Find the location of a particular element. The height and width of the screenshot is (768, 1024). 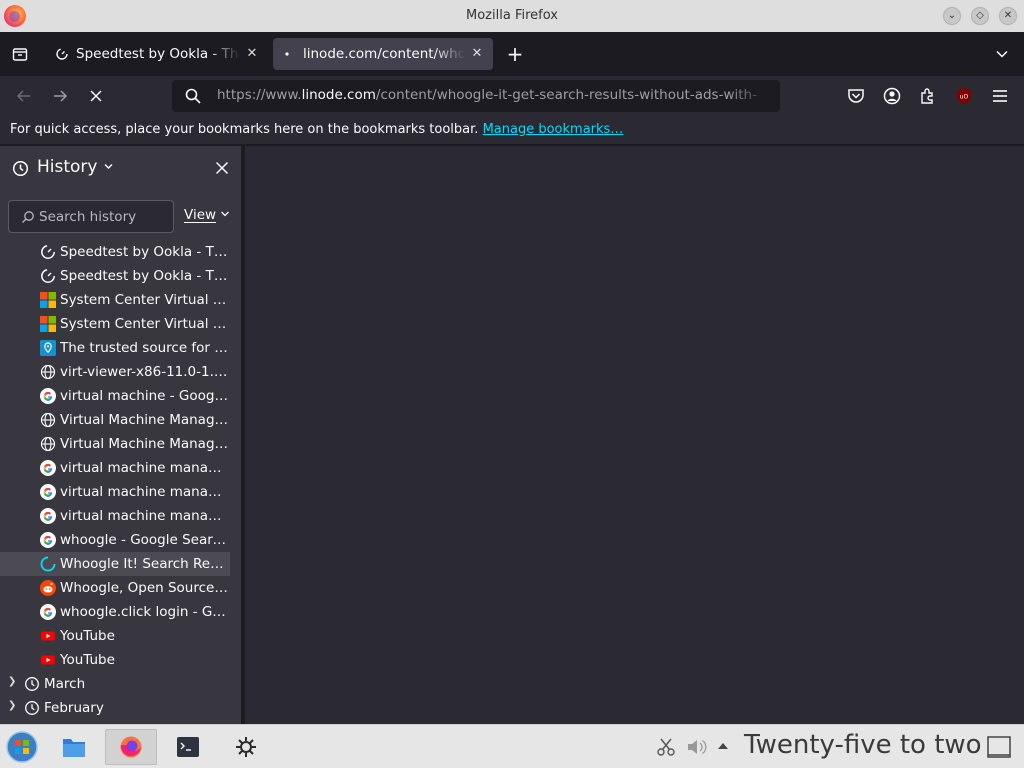

location-pin-icon is located at coordinates (48, 348).